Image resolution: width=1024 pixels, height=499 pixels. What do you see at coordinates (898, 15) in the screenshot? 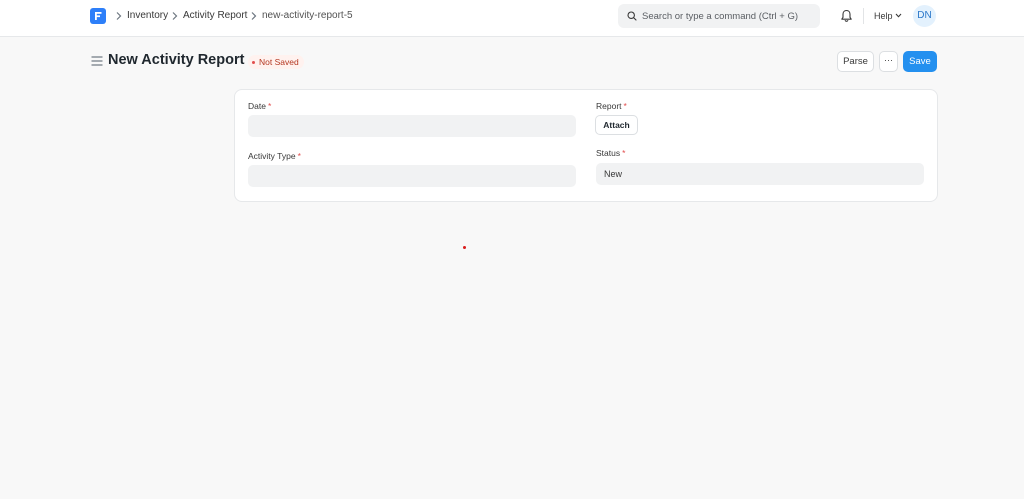
I see `chevron-down-icon` at bounding box center [898, 15].